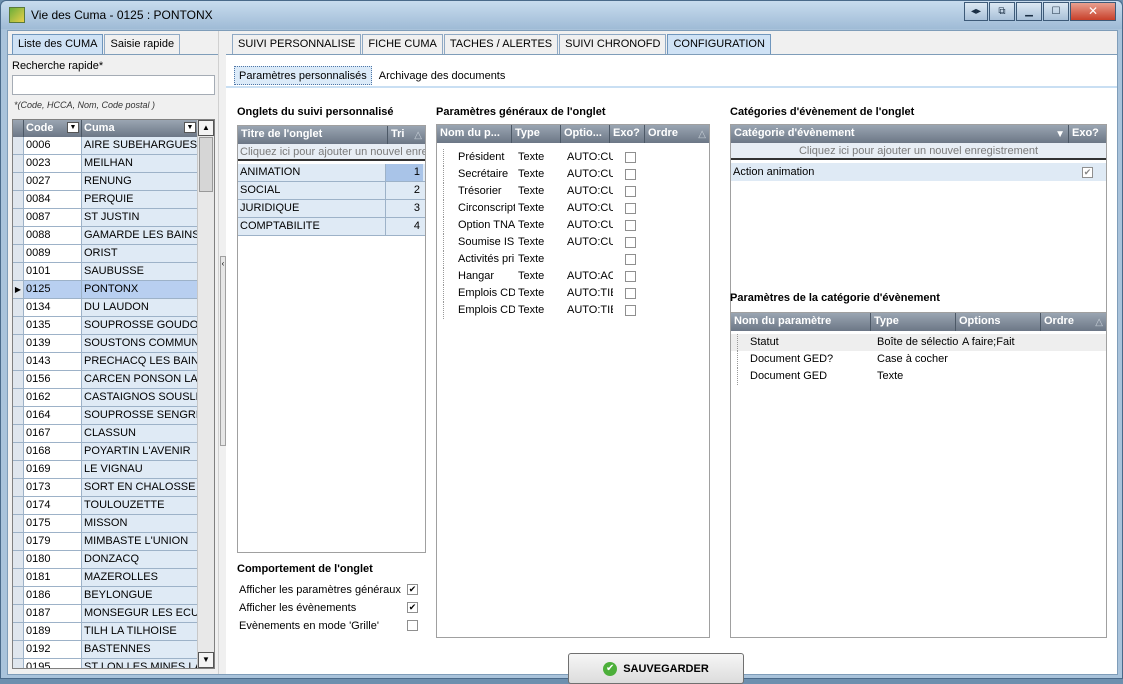  I want to click on table-row: 0175 MISSON, so click(106, 524).